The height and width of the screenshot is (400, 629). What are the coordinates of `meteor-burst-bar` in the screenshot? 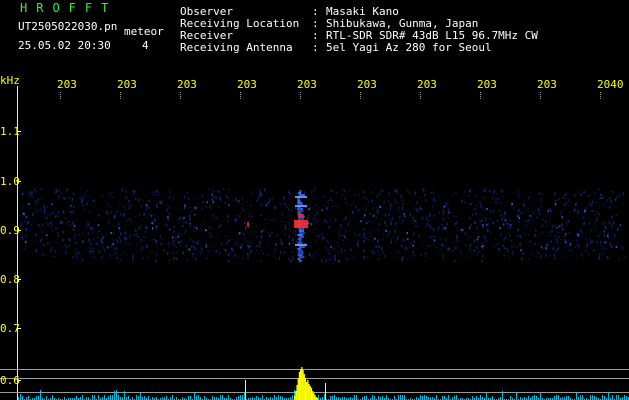 It's located at (313, 395).